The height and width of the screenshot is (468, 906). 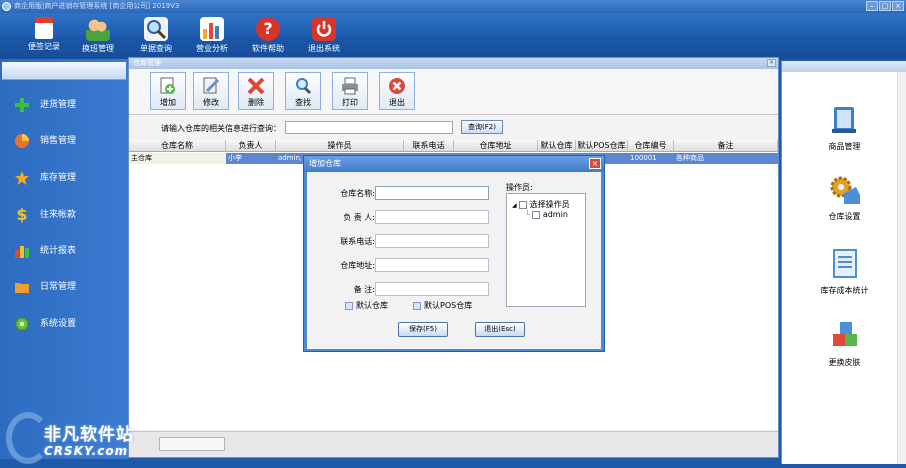 What do you see at coordinates (268, 48) in the screenshot?
I see `help-label: 软件帮助` at bounding box center [268, 48].